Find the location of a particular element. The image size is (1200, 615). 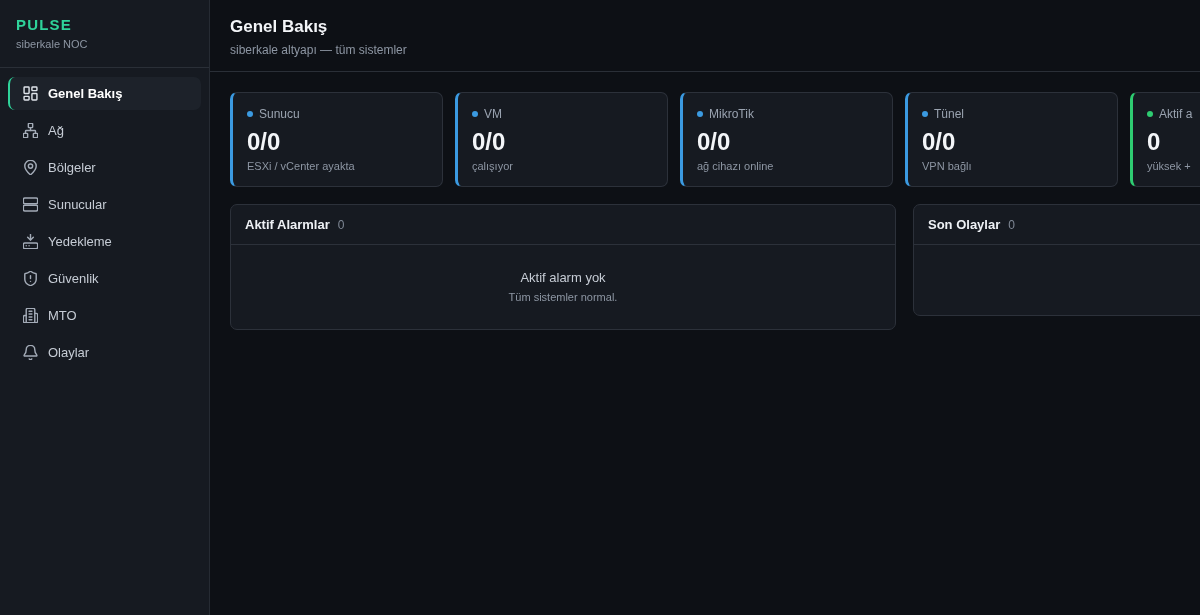

sidebar-item: Güvenlik is located at coordinates (104, 278).